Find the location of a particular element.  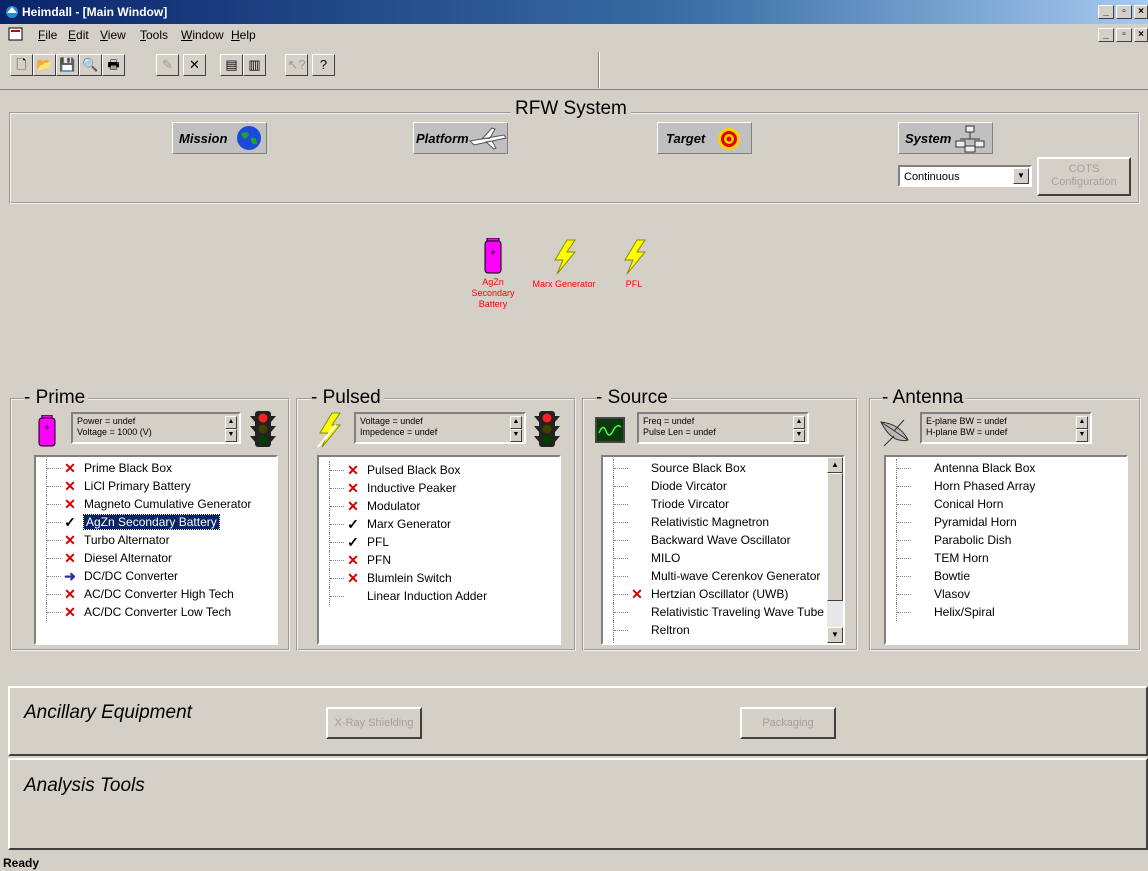

list-item: ✕ AC/DC Converter Low Tech is located at coordinates (156, 612).